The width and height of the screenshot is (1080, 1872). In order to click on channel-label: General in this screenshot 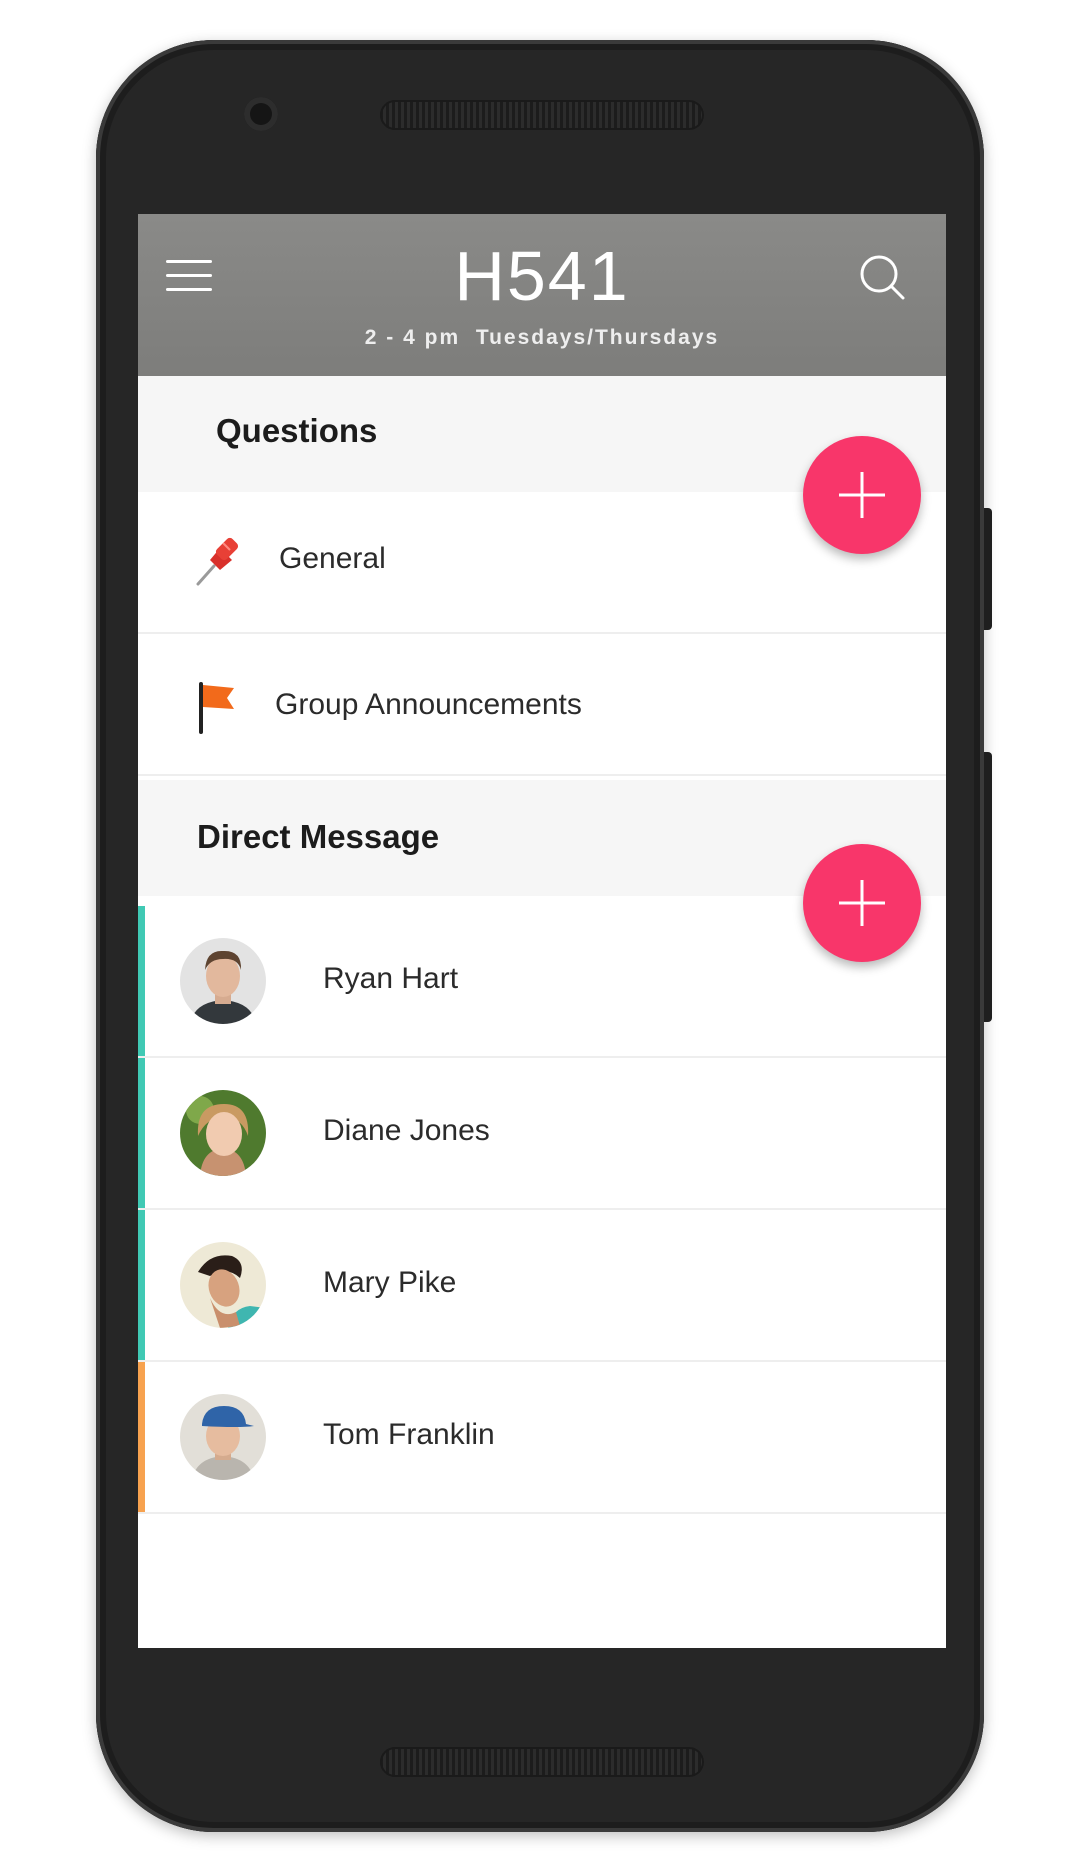, I will do `click(332, 558)`.